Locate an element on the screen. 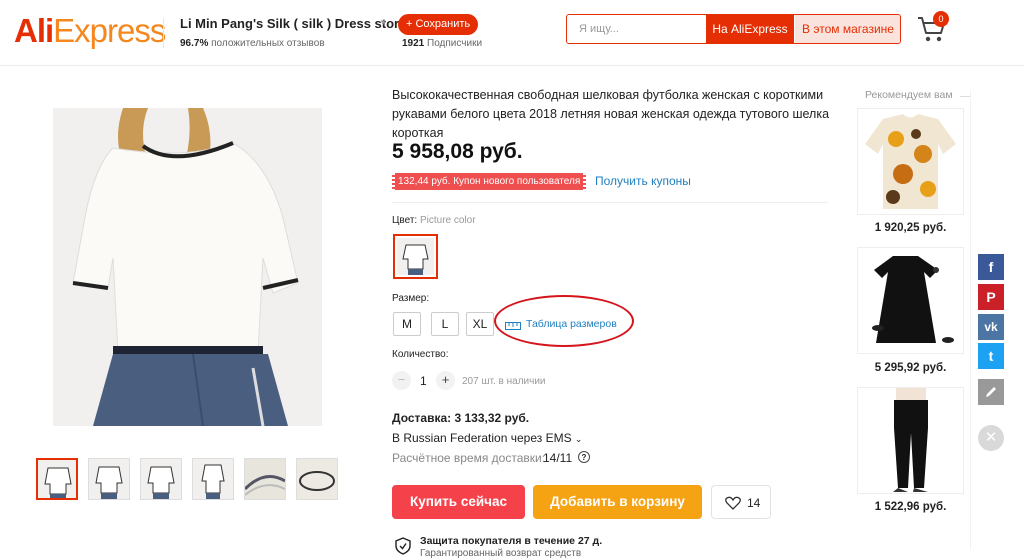 The height and width of the screenshot is (560, 1024). ruler-icon is located at coordinates (513, 324).